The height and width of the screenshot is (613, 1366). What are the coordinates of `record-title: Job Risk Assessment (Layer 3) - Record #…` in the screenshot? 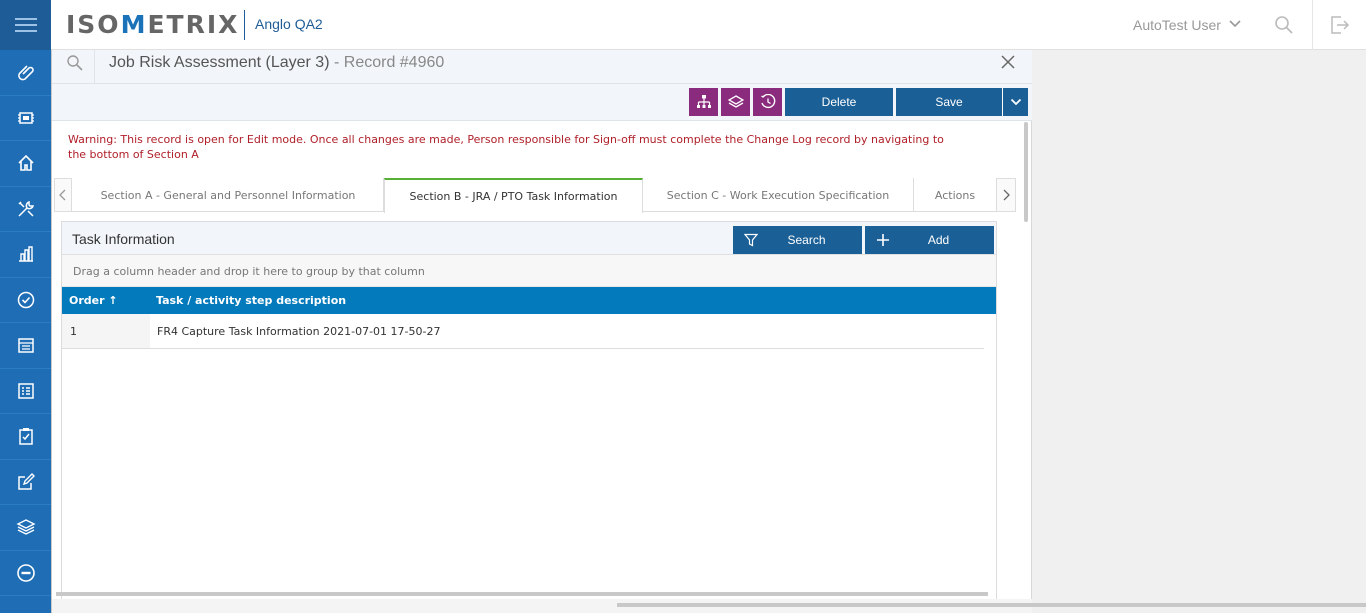 It's located at (277, 62).